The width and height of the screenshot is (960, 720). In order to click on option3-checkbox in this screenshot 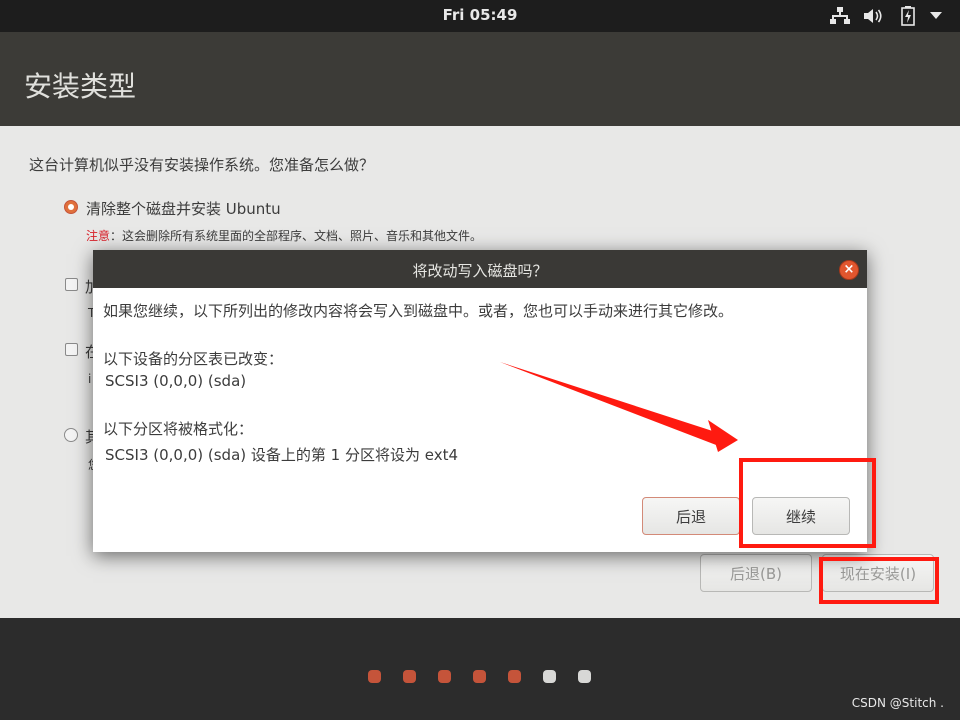, I will do `click(71, 349)`.